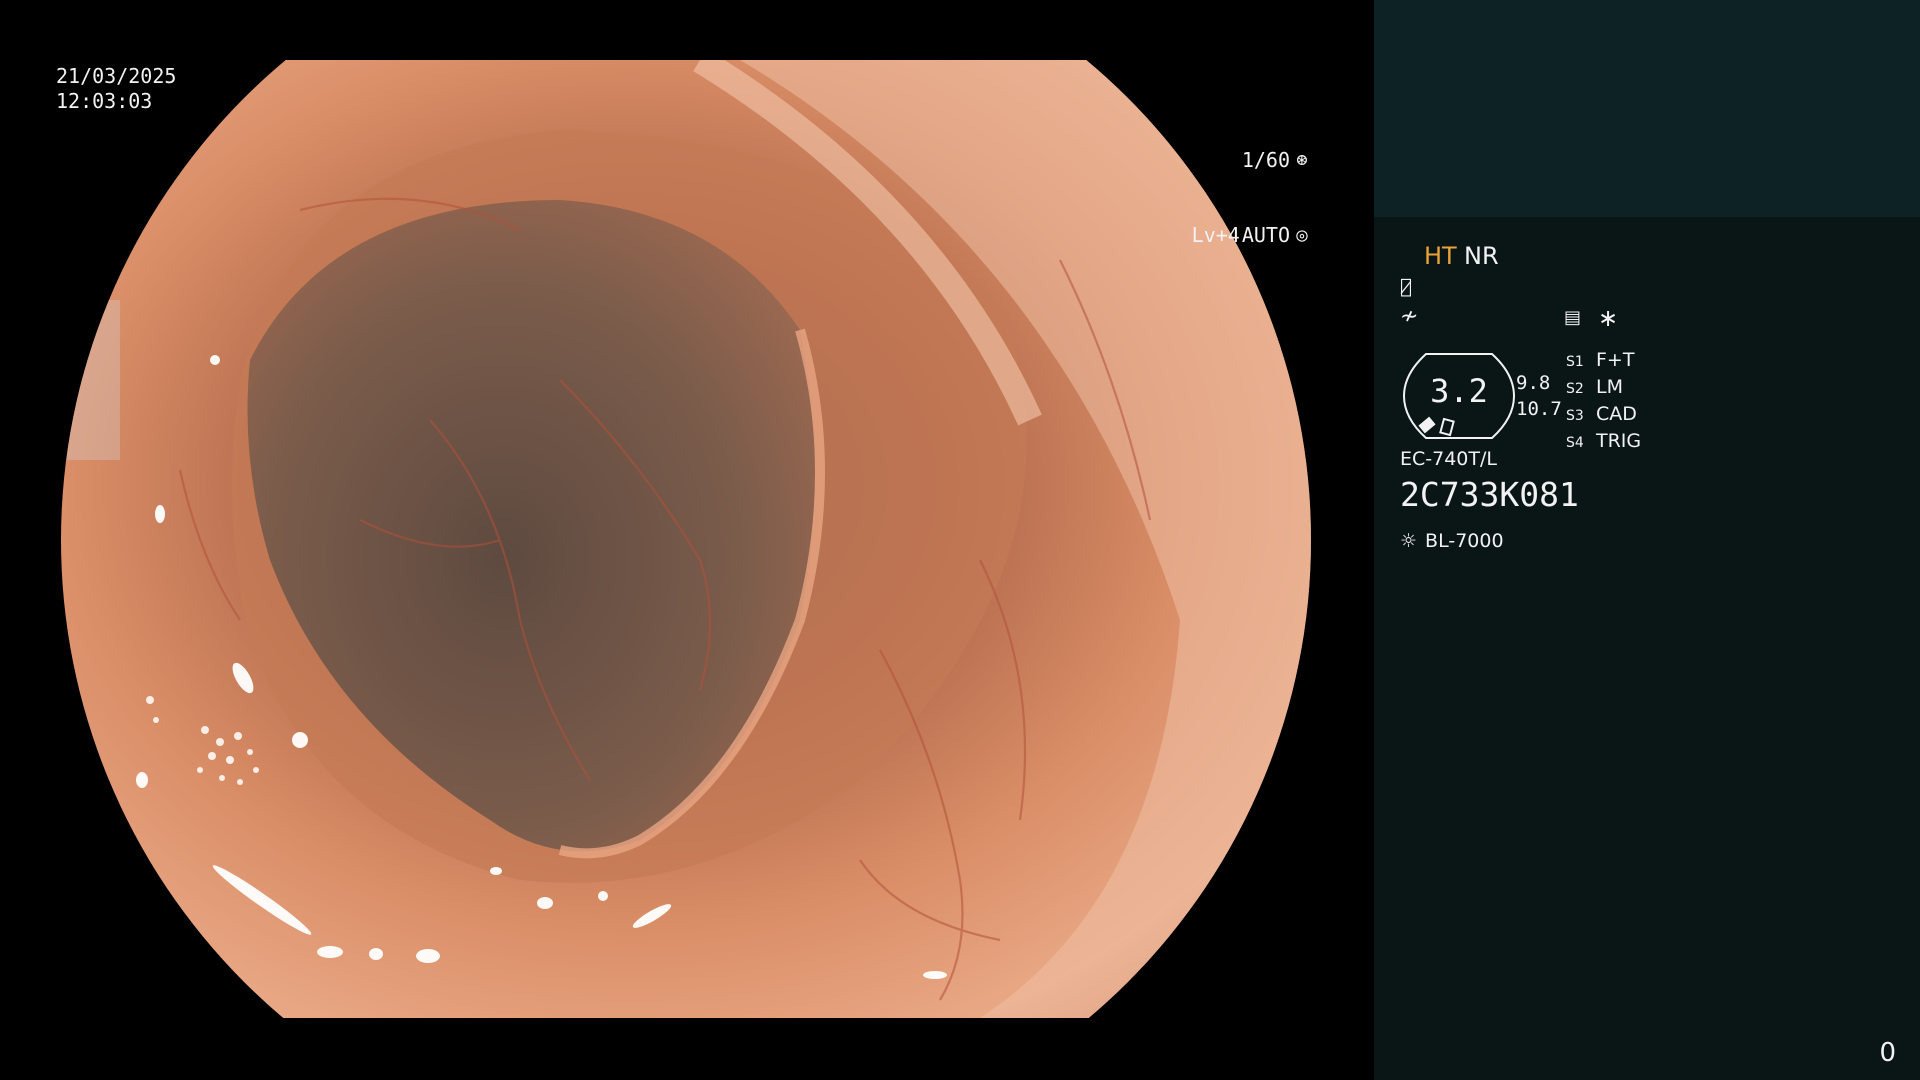 This screenshot has height=1080, width=1920. Describe the element at coordinates (1302, 235) in the screenshot. I see `iris-icon: ◎` at that location.